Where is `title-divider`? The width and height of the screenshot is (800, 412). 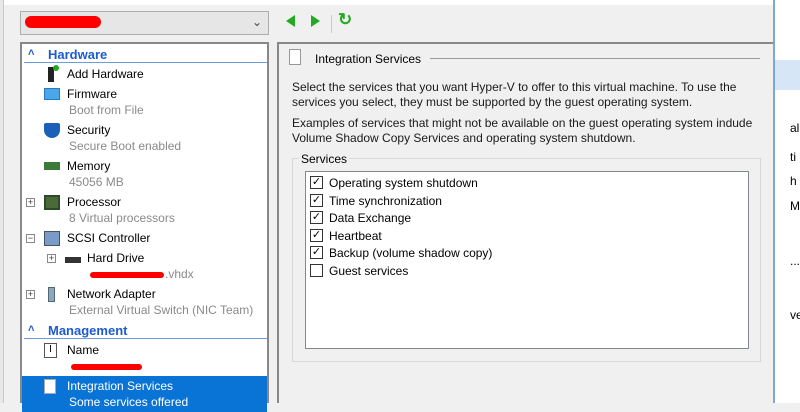
title-divider is located at coordinates (595, 58).